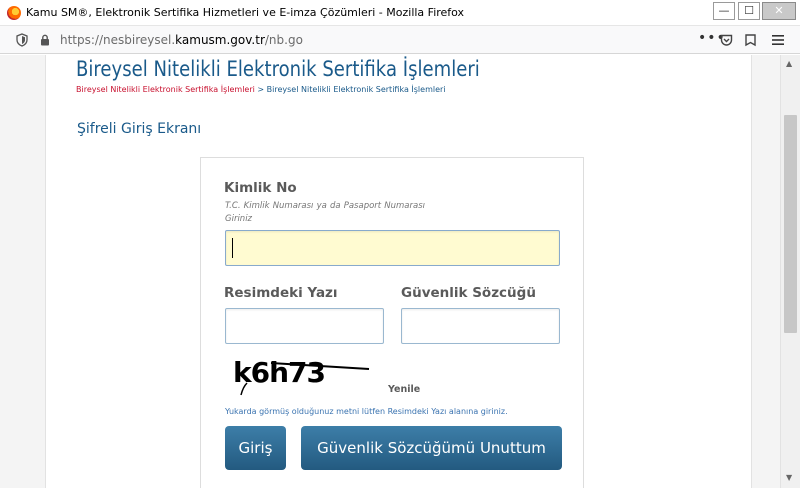 This screenshot has height=488, width=800. What do you see at coordinates (232, 248) in the screenshot?
I see `text-caret` at bounding box center [232, 248].